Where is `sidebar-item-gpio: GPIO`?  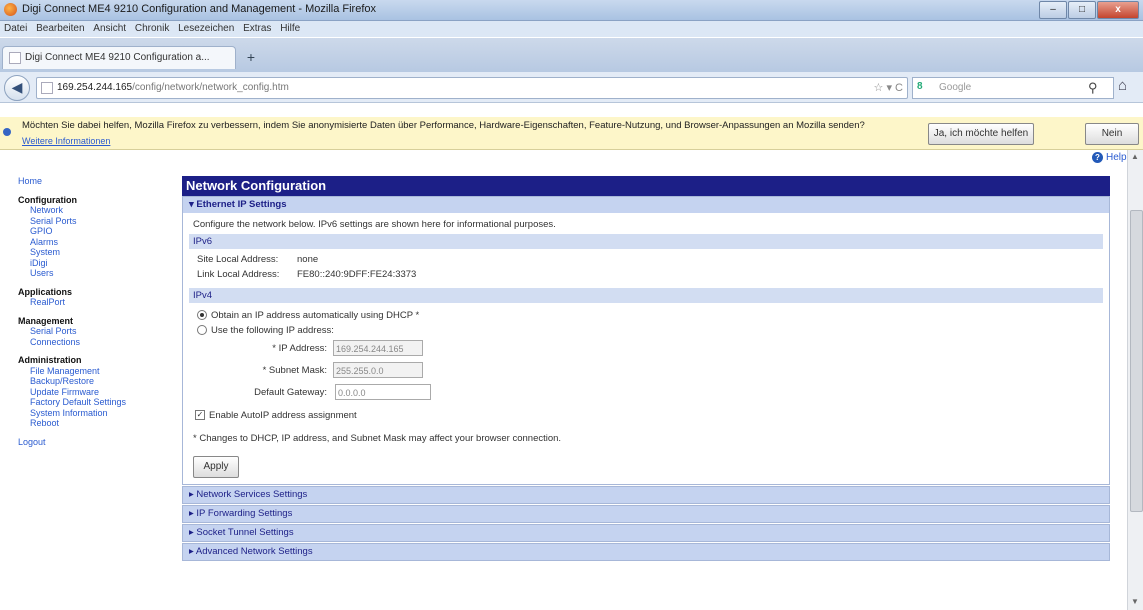 sidebar-item-gpio: GPIO is located at coordinates (98, 231).